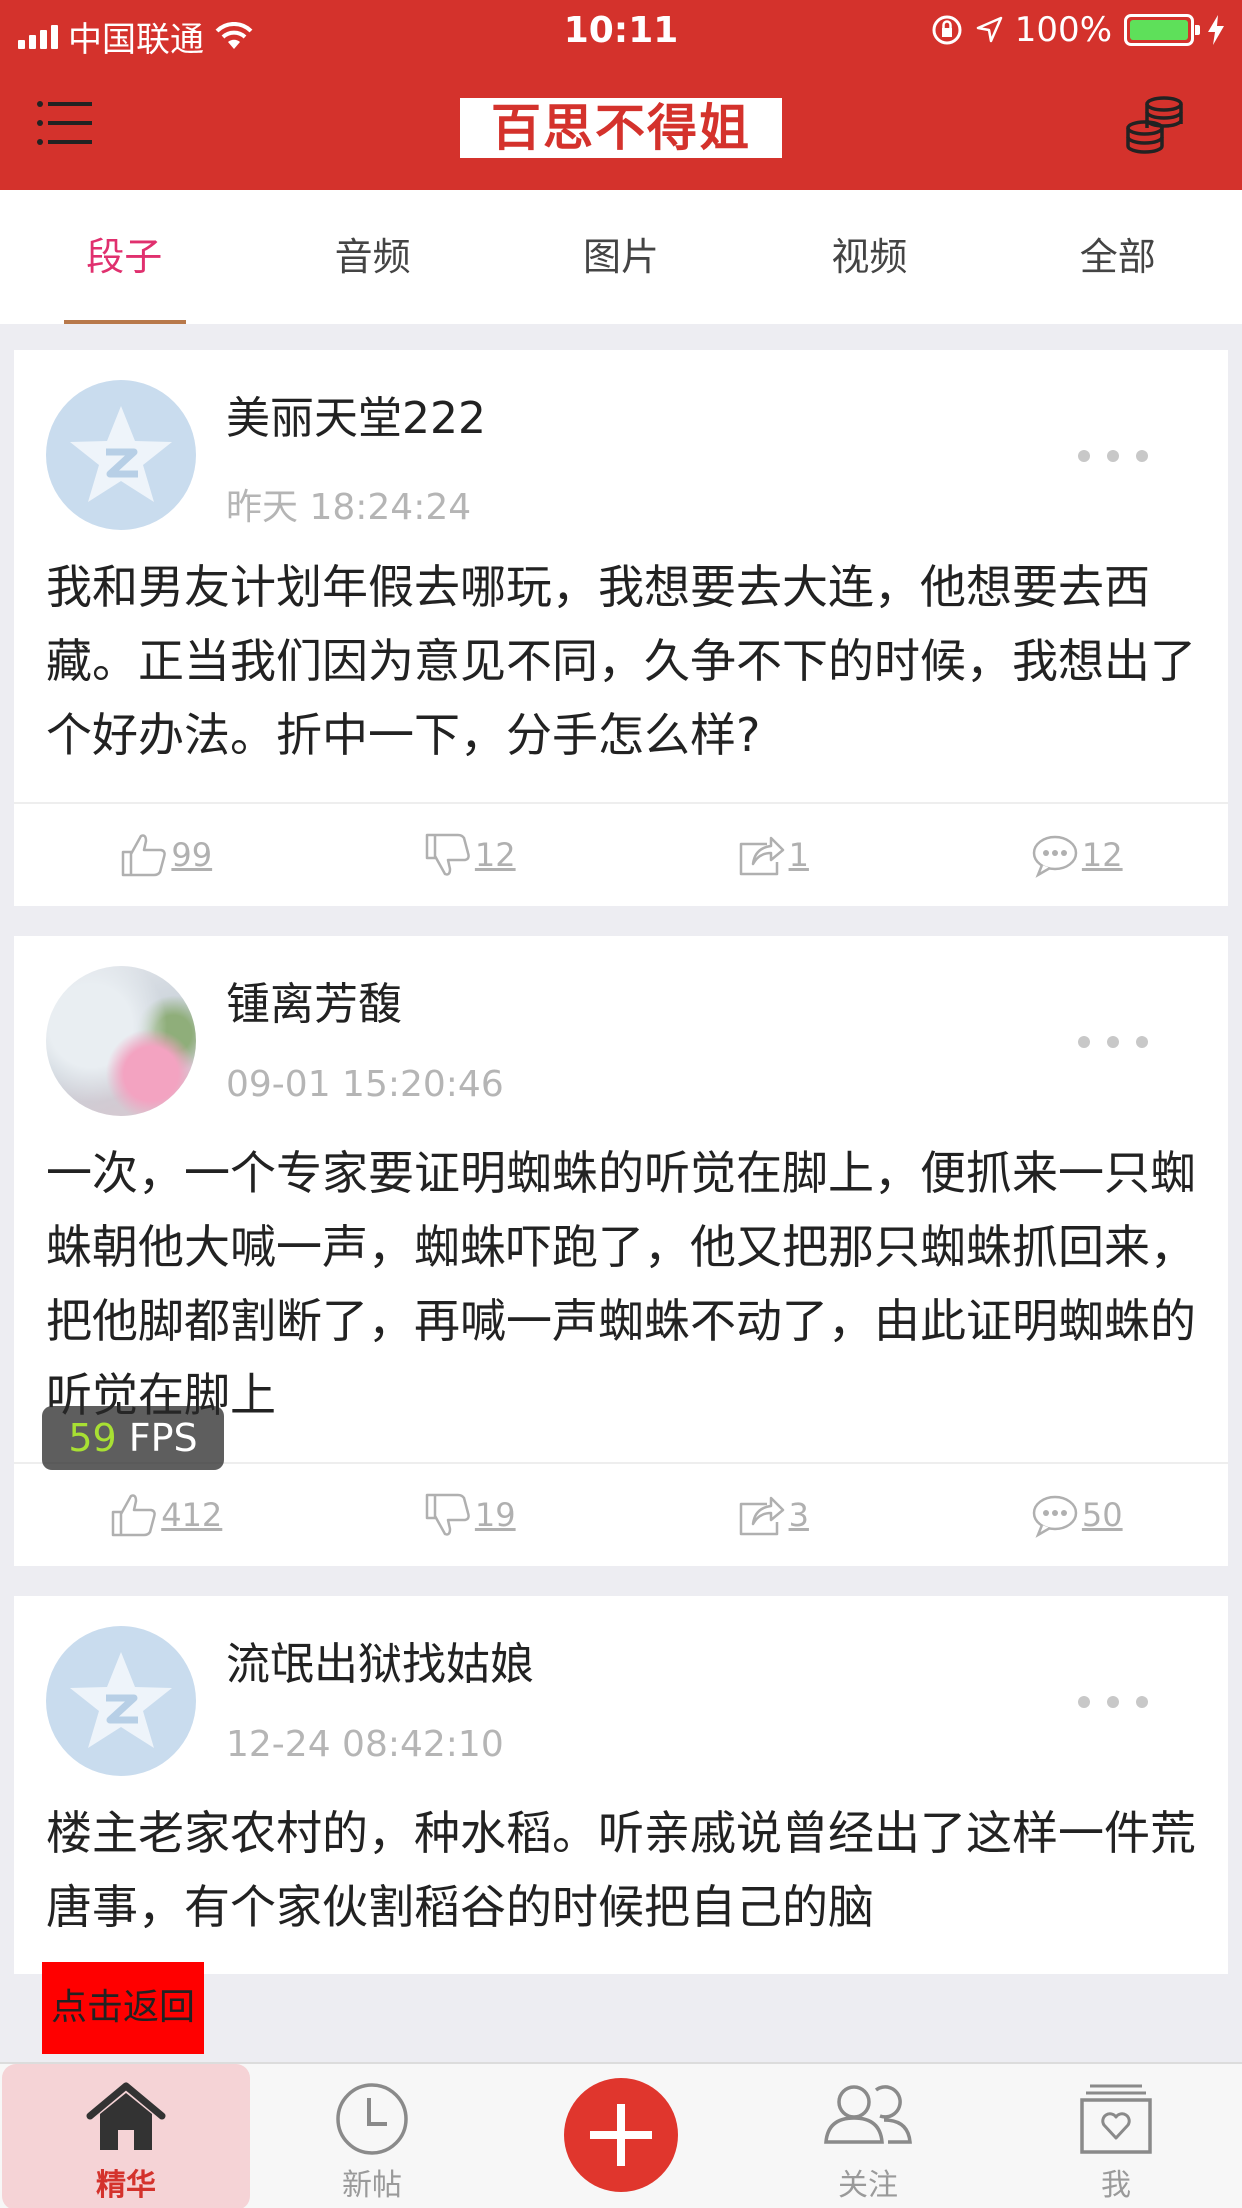 This screenshot has height=2208, width=1242. What do you see at coordinates (1102, 1515) in the screenshot?
I see `comment-count: 50` at bounding box center [1102, 1515].